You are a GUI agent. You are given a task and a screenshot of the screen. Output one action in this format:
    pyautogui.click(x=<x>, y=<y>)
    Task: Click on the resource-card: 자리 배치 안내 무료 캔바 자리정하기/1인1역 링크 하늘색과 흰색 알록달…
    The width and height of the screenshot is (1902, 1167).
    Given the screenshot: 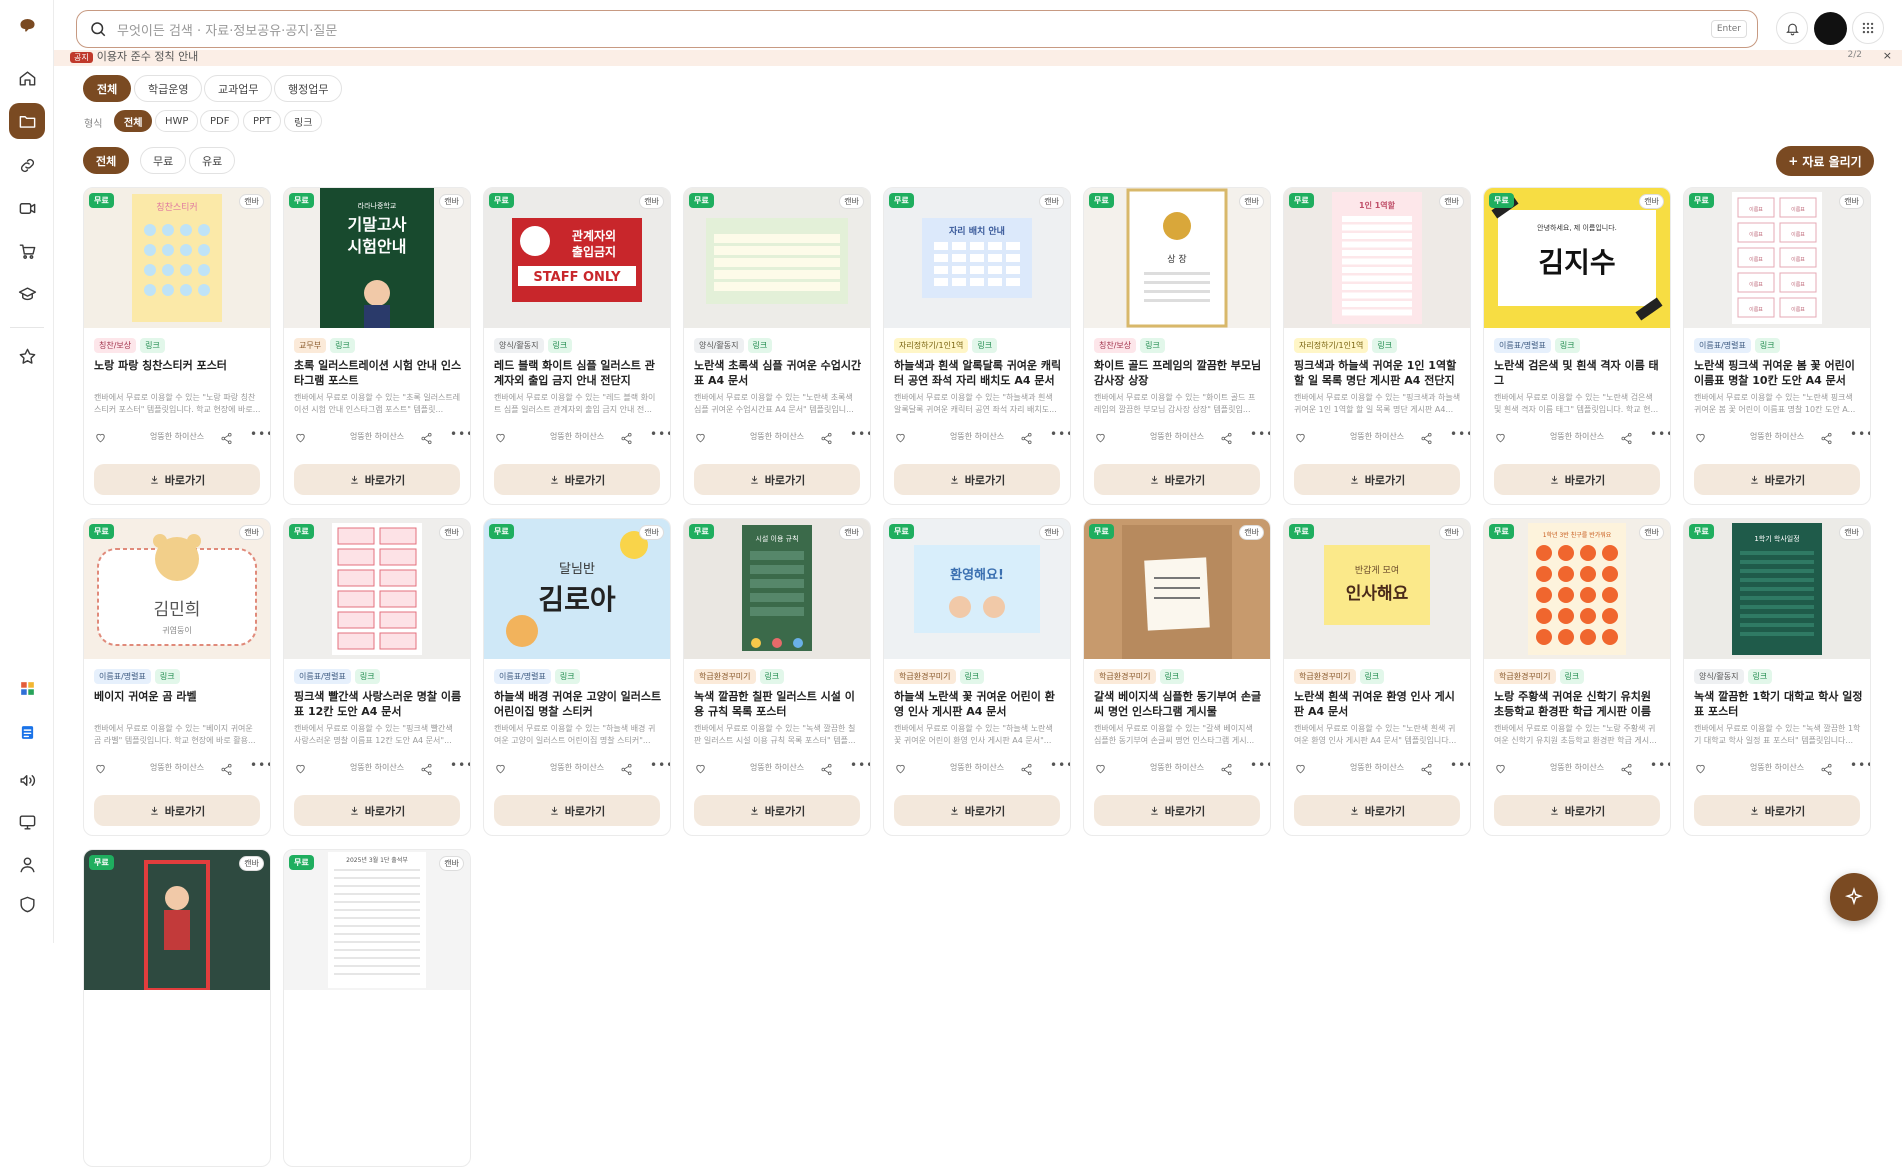 What is the action you would take?
    pyautogui.click(x=977, y=346)
    